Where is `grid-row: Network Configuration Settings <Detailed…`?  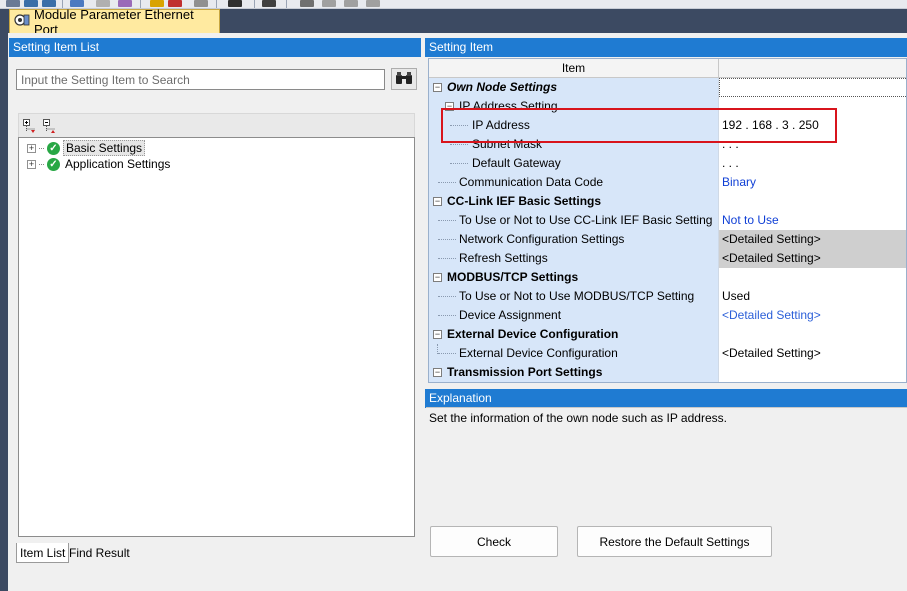
grid-row: Network Configuration Settings <Detailed… is located at coordinates (667, 239).